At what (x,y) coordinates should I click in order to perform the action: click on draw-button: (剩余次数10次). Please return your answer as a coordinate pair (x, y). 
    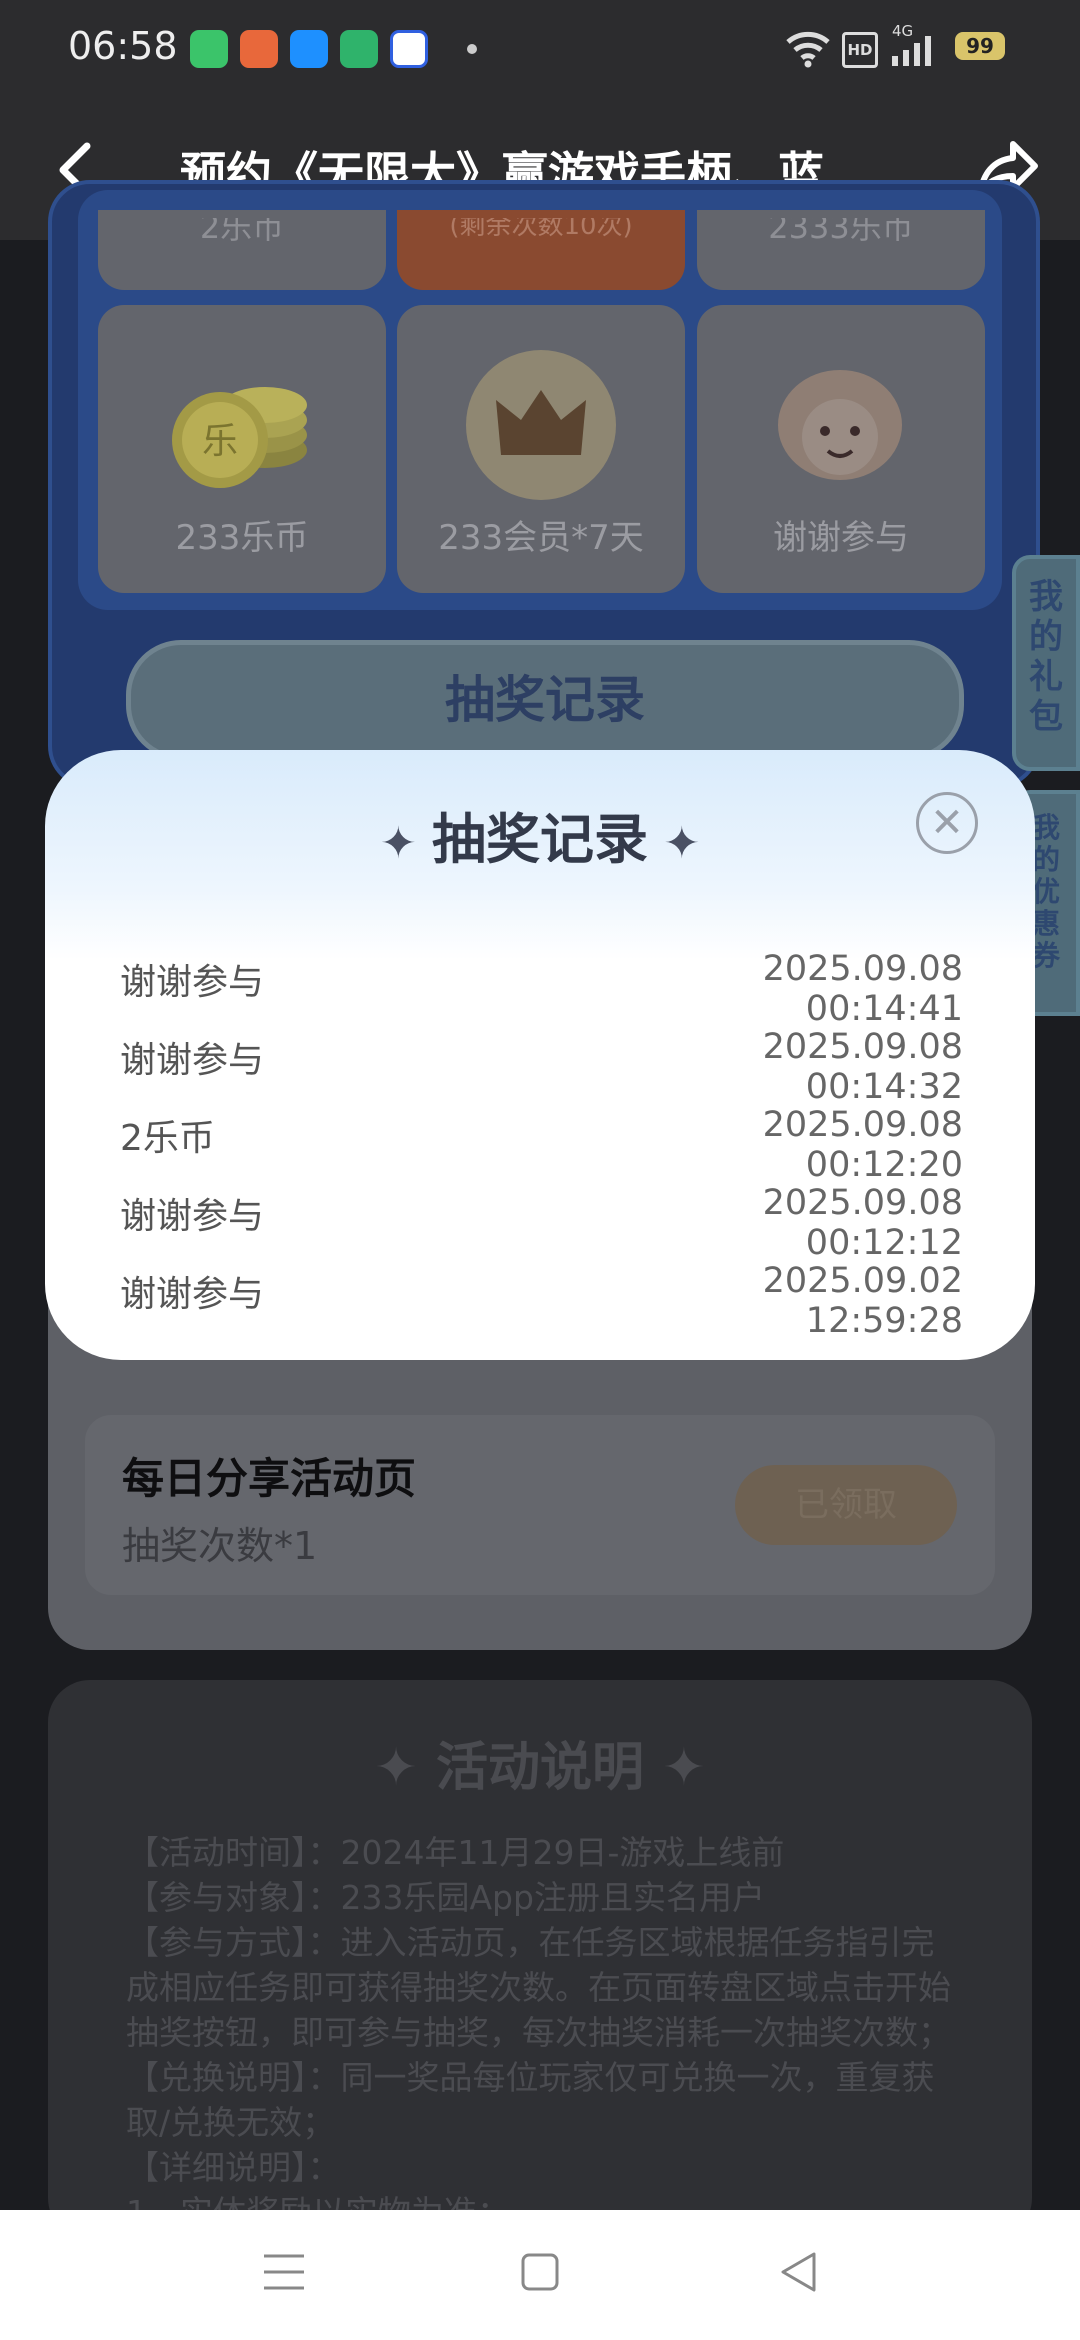
    Looking at the image, I should click on (541, 250).